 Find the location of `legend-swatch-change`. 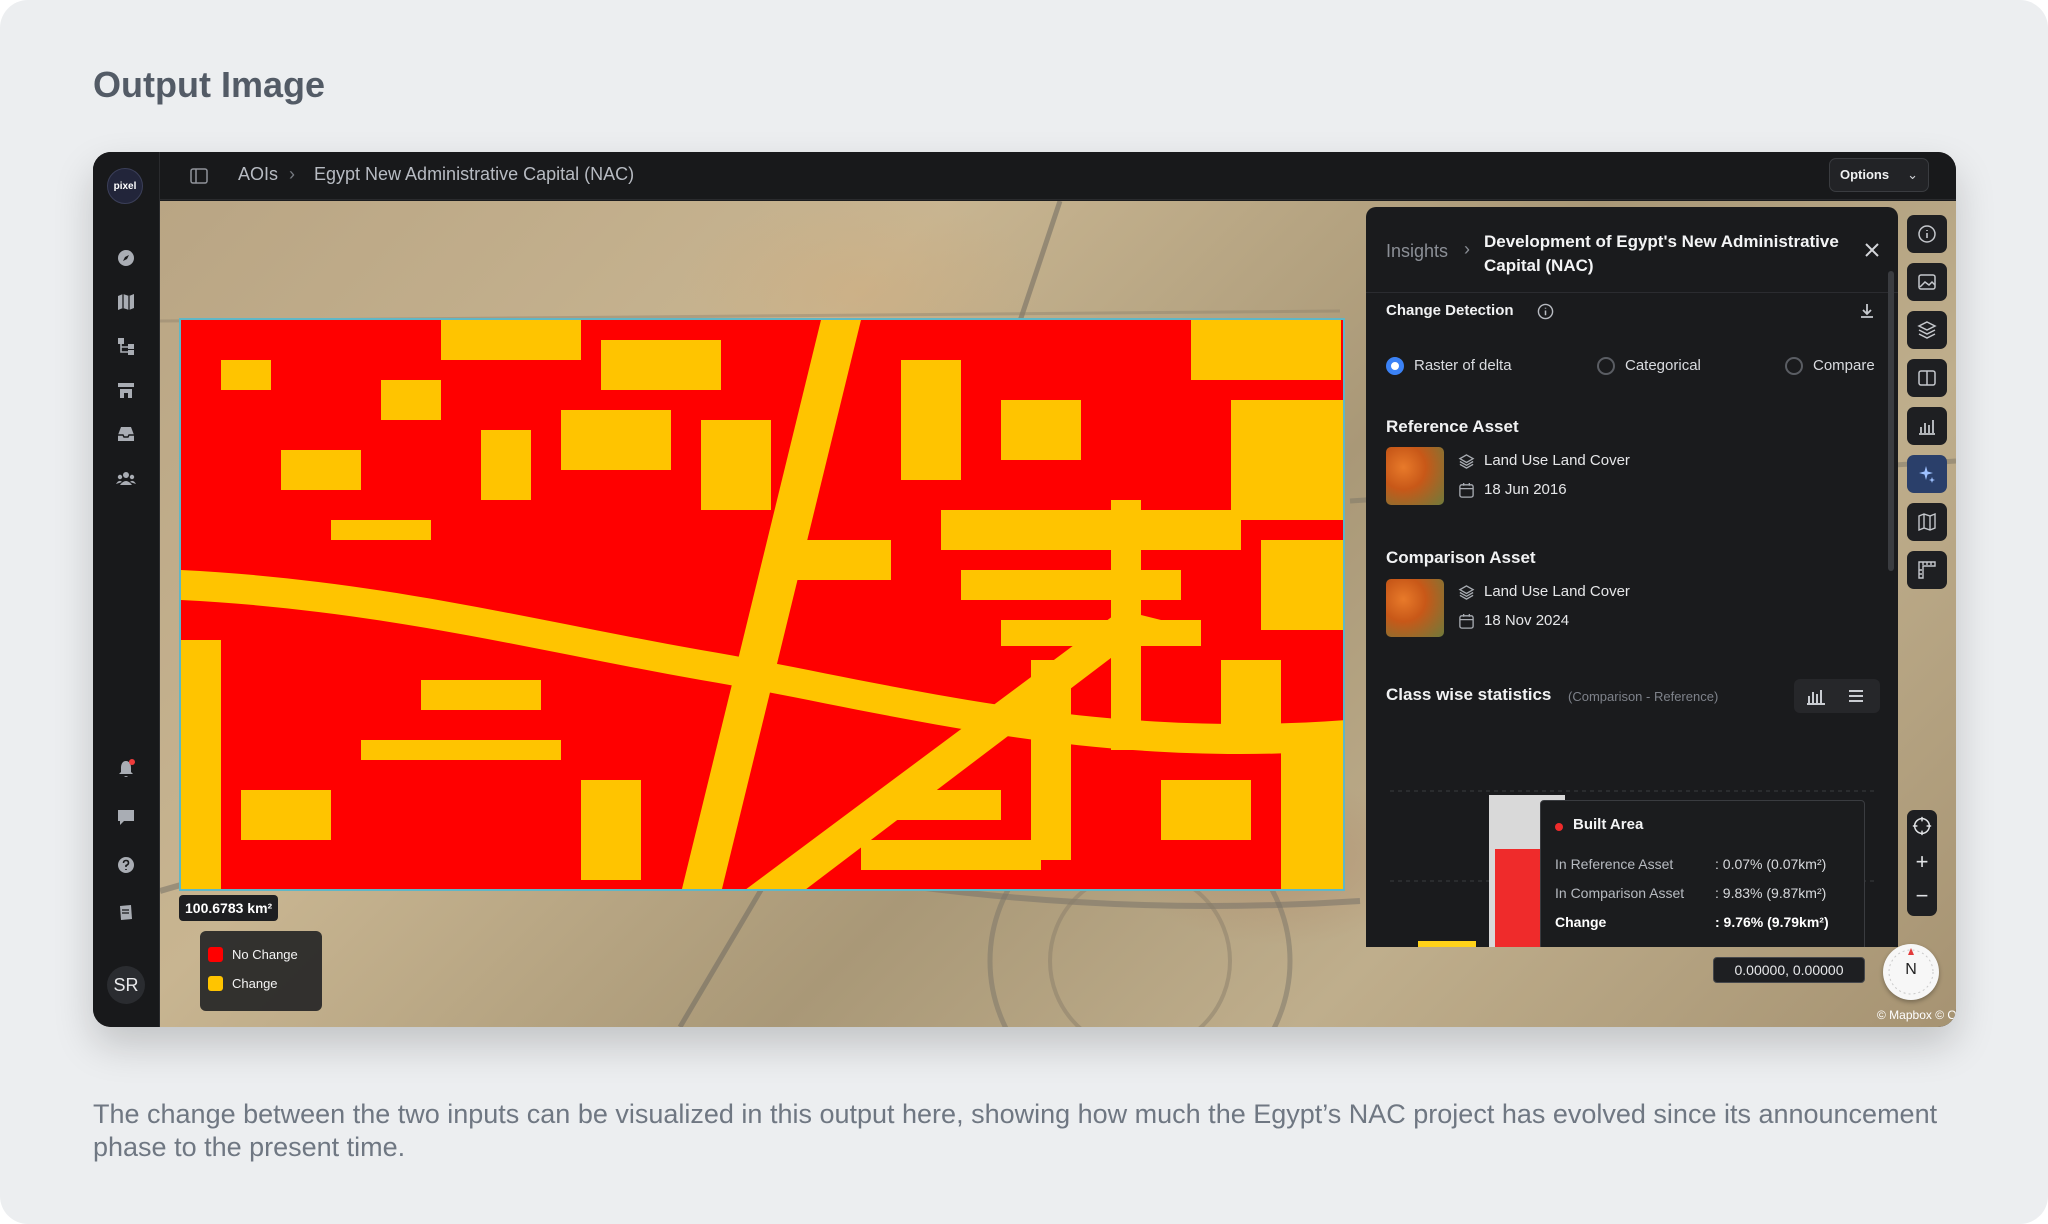

legend-swatch-change is located at coordinates (215, 983).